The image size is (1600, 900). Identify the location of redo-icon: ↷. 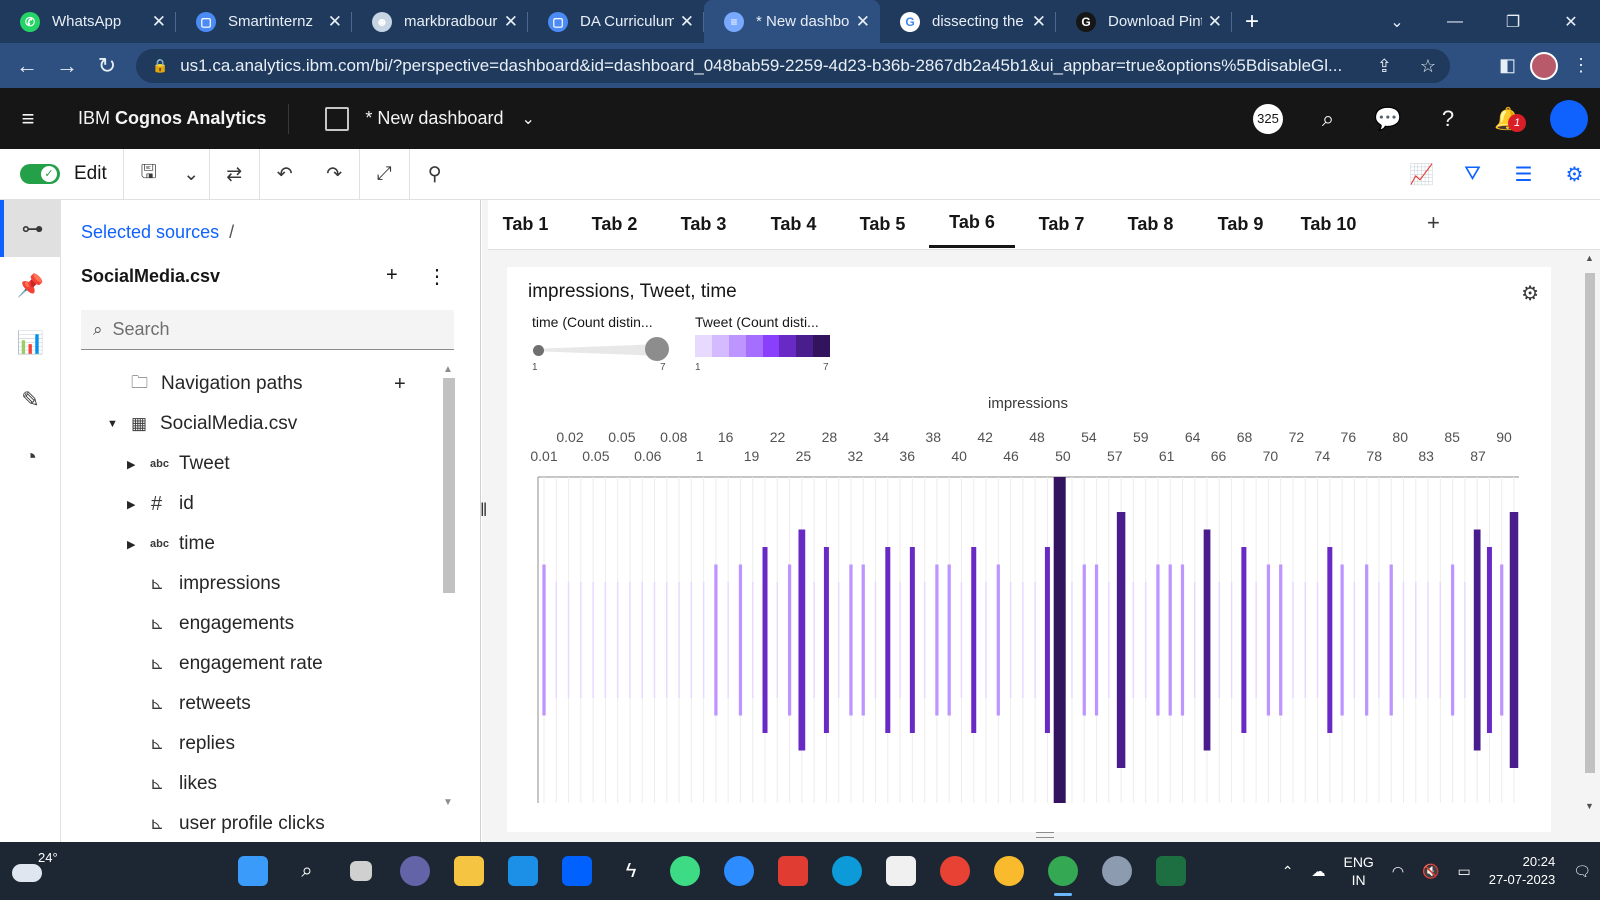
(335, 174).